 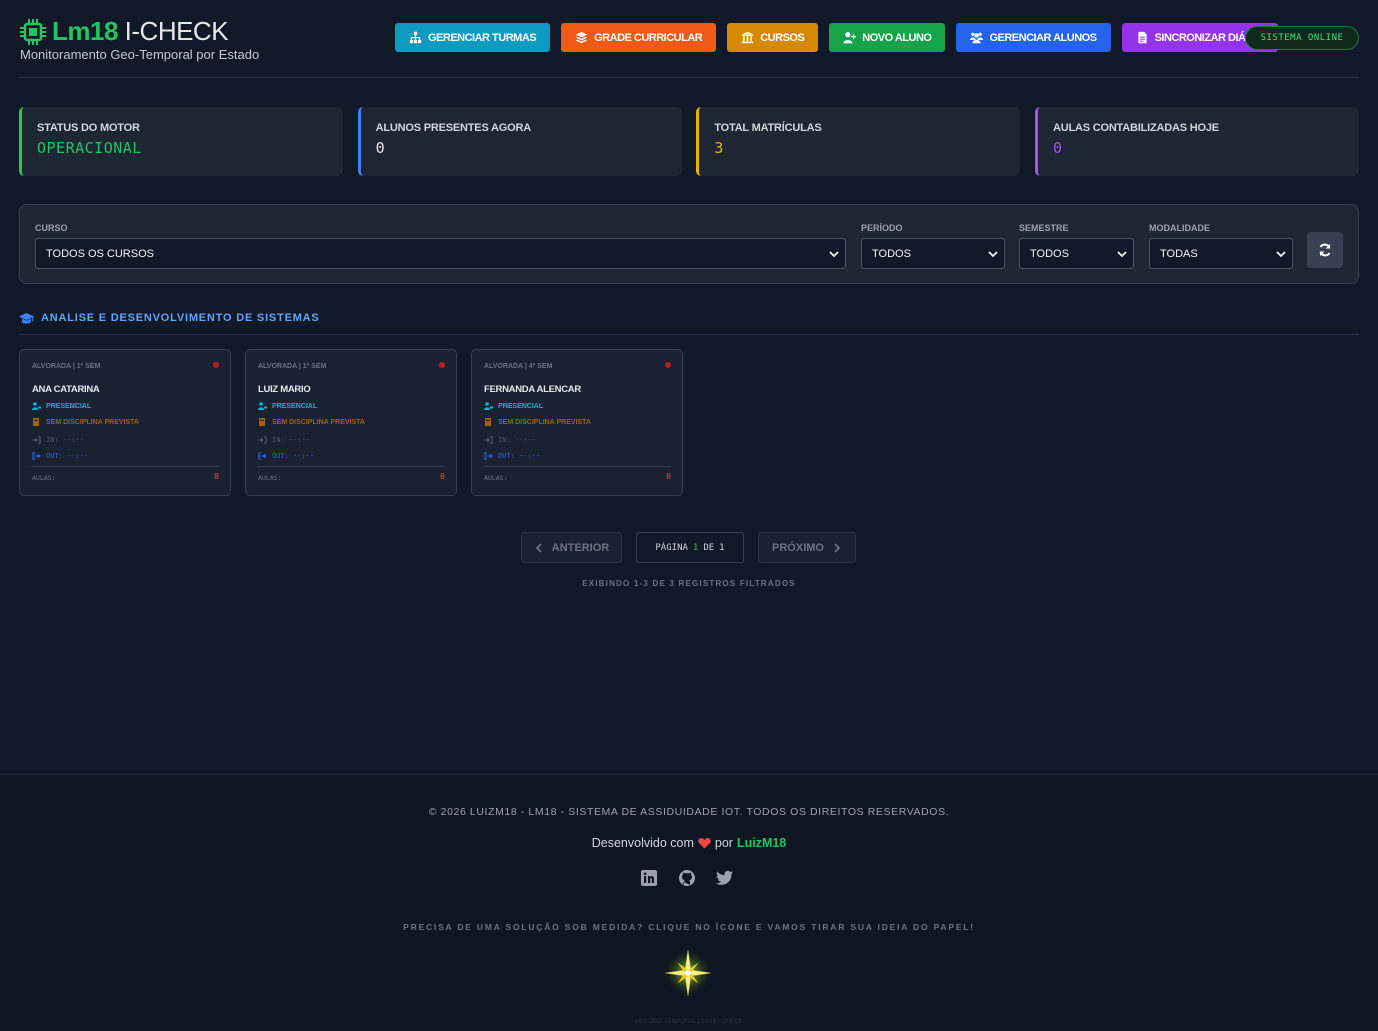 I want to click on brand-title: Lm18 I-CHECK, so click(x=140, y=31).